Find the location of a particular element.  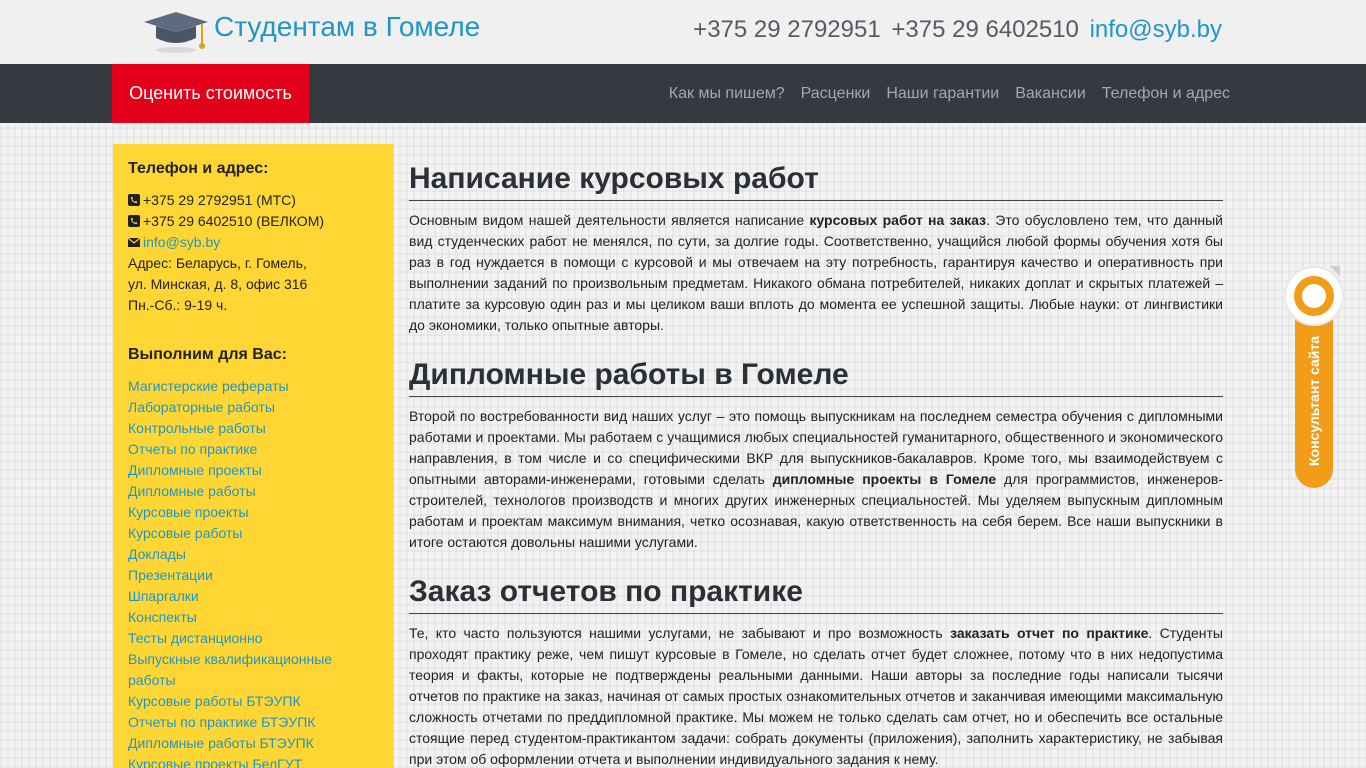

working-hours: Пн.-Сб.: 9-19 ч. is located at coordinates (178, 305).